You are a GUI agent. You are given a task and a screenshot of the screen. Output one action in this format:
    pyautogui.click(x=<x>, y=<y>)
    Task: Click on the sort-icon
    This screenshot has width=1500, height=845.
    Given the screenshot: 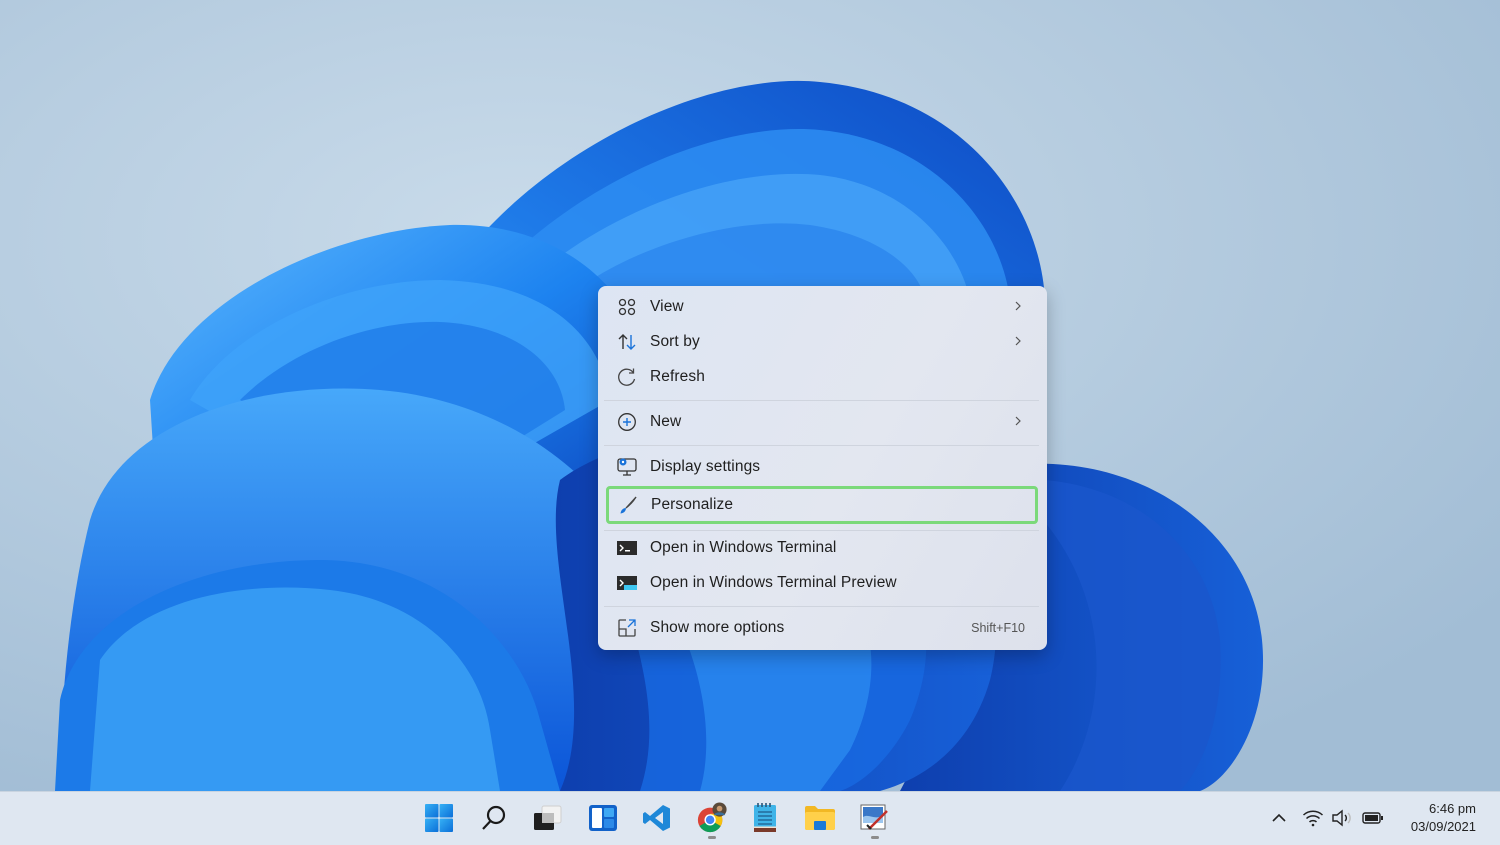 What is the action you would take?
    pyautogui.click(x=627, y=342)
    